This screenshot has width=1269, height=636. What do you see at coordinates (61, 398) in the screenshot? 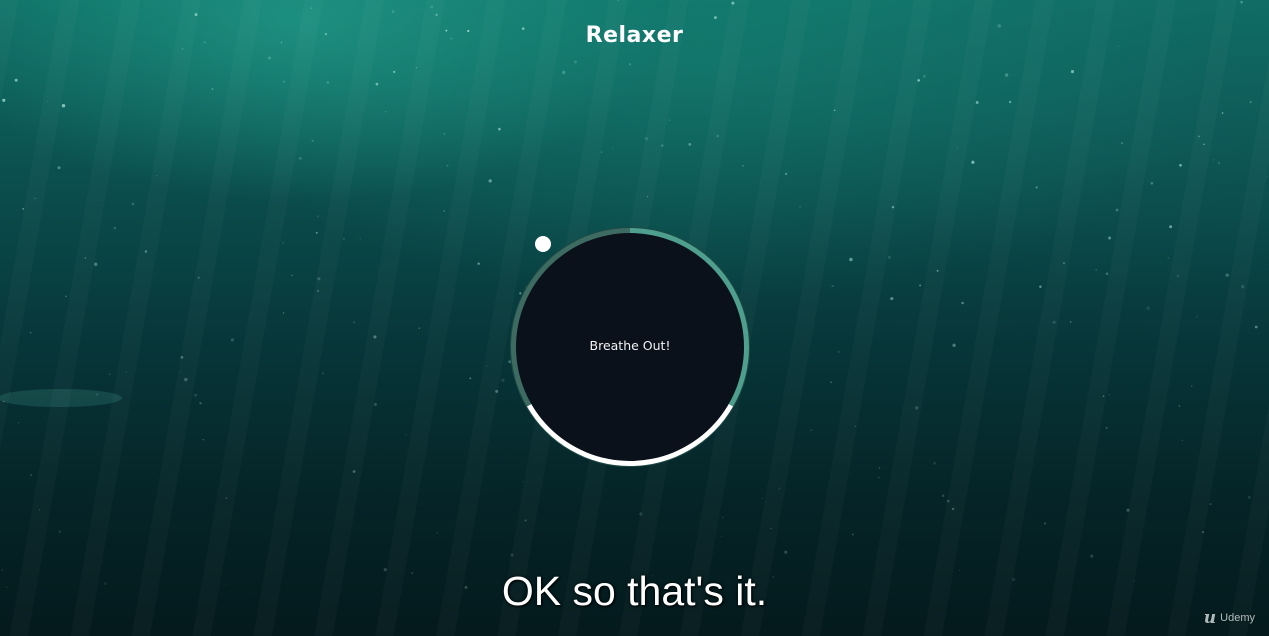
I see `fish-silhouette` at bounding box center [61, 398].